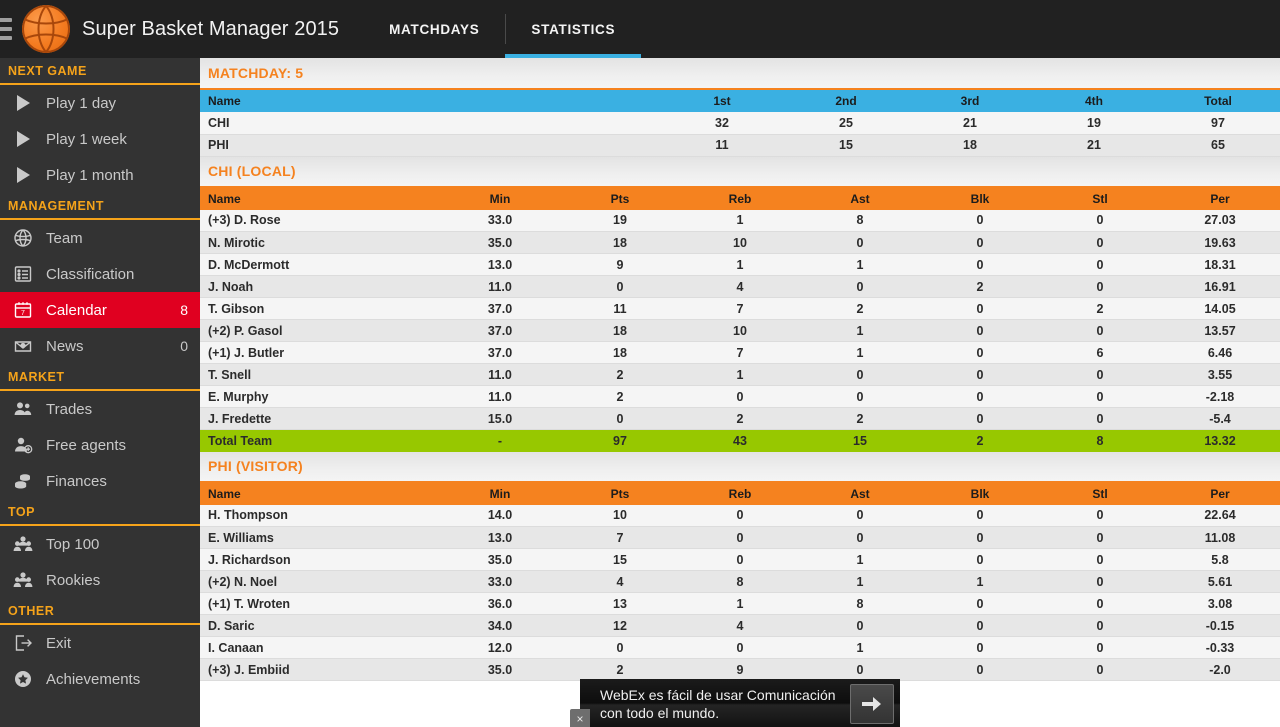 The image size is (1280, 727). Describe the element at coordinates (740, 537) in the screenshot. I see `table-row: E. Williams 13.0 7 0 0 0 0 11.08` at that location.